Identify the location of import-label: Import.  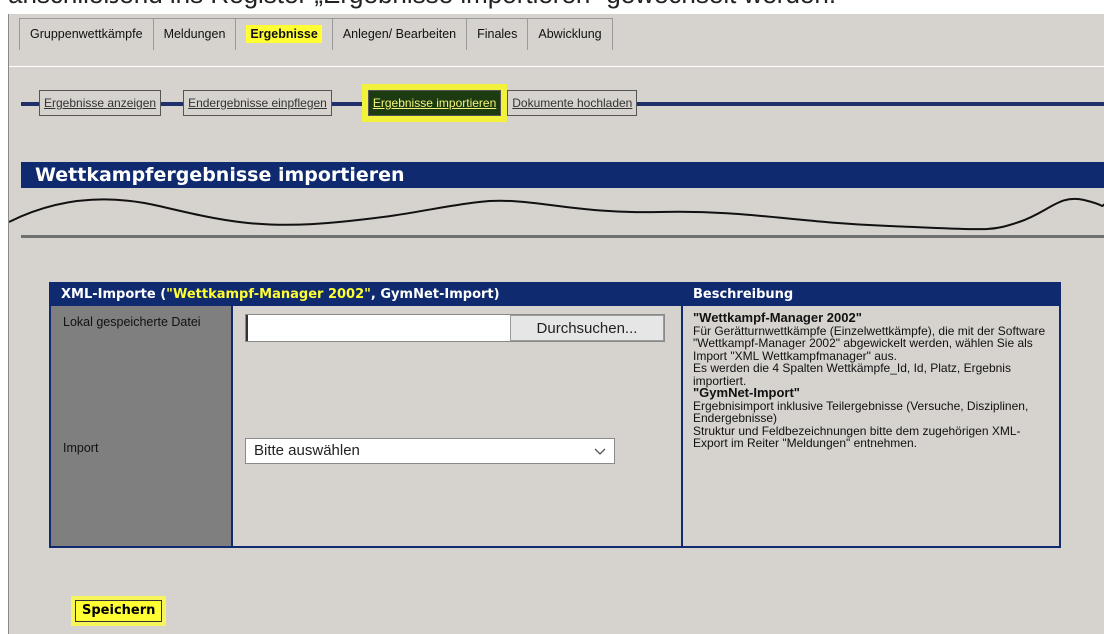
(81, 448).